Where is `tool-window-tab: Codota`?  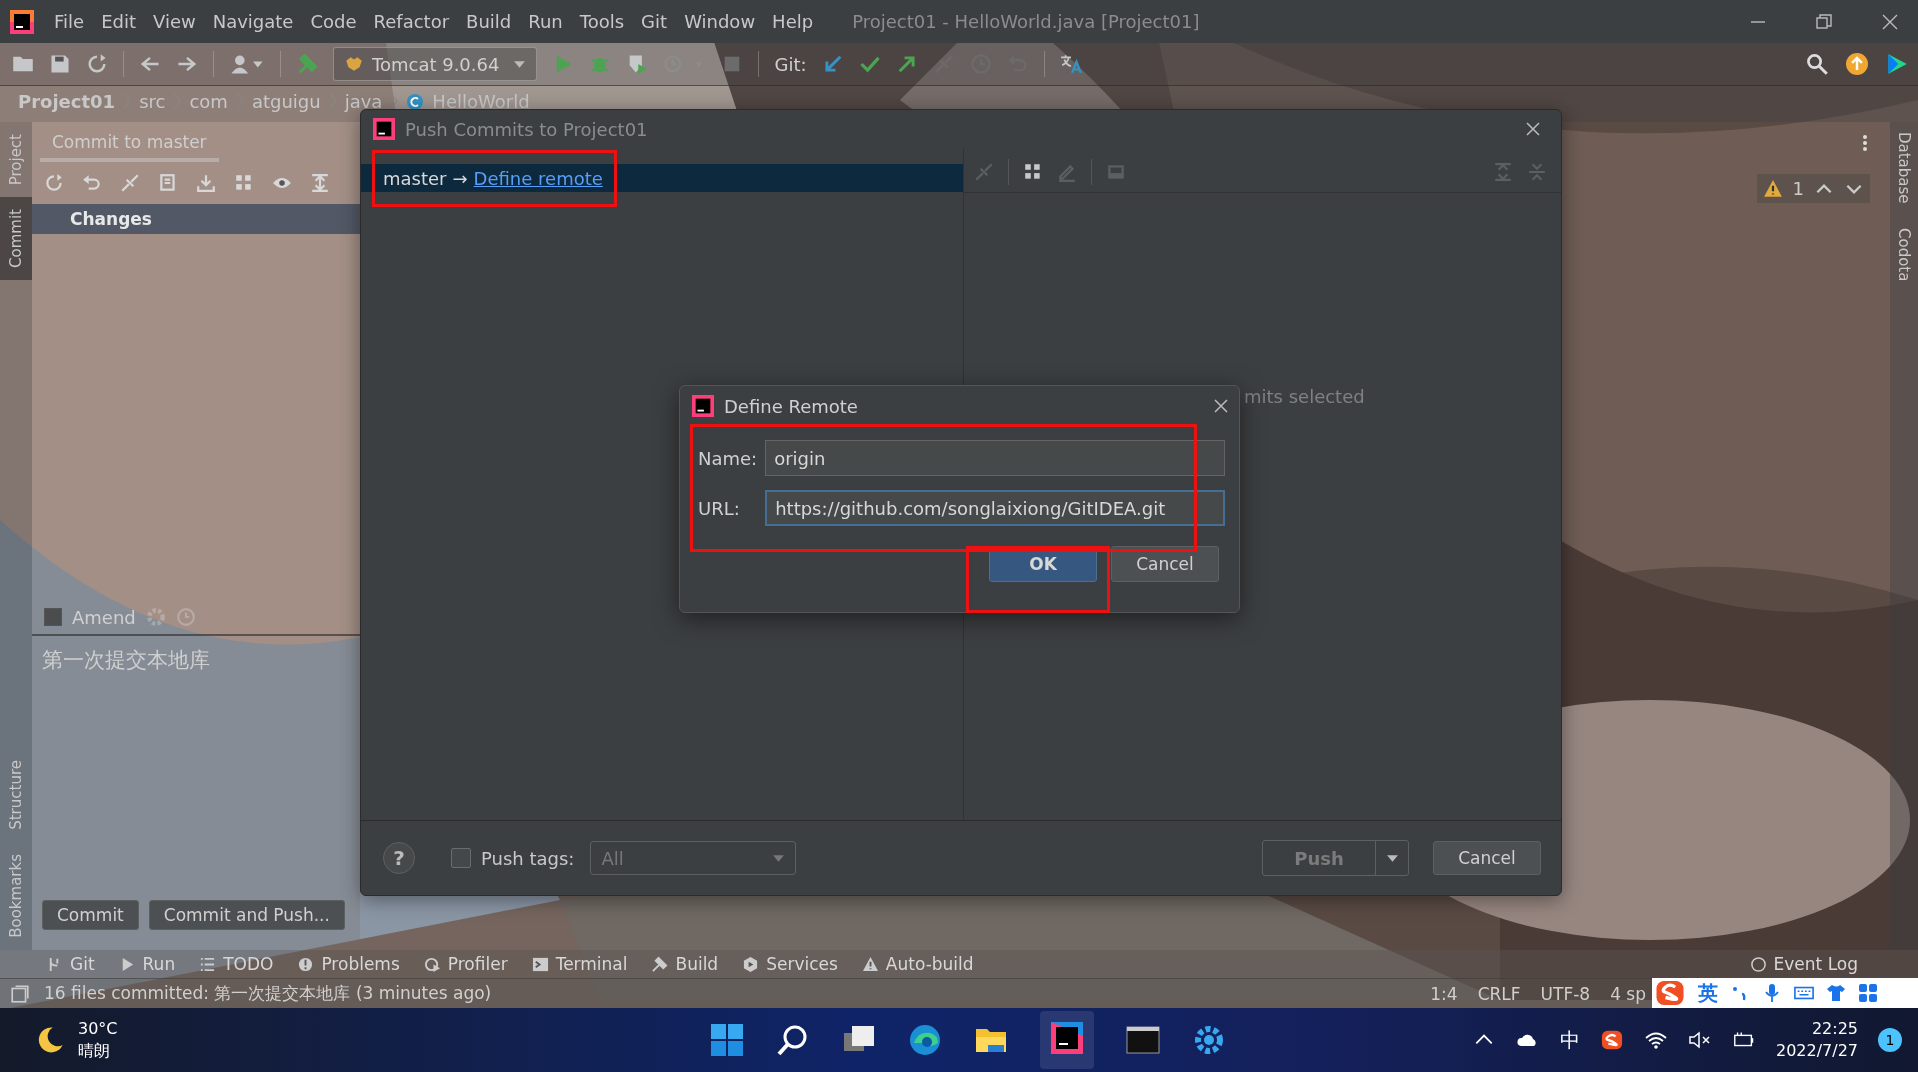 tool-window-tab: Codota is located at coordinates (1904, 254).